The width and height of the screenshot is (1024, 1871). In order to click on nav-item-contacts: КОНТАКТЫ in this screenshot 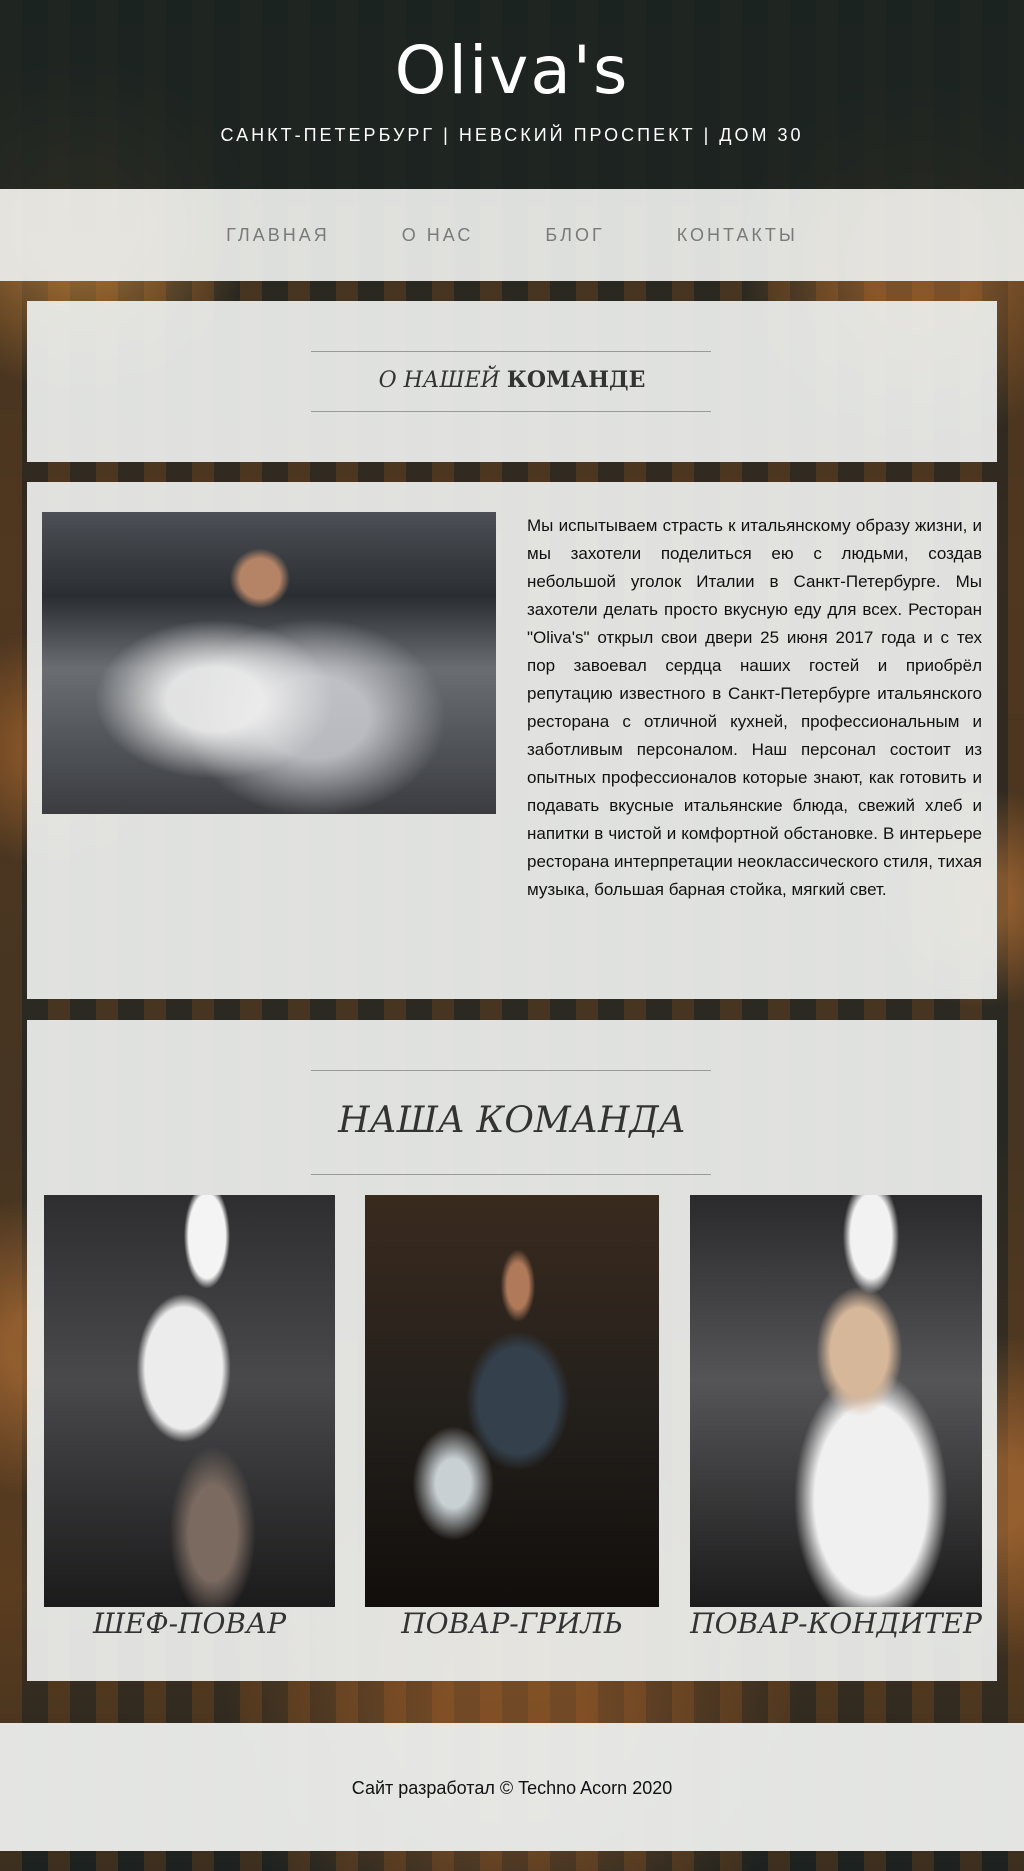, I will do `click(737, 235)`.